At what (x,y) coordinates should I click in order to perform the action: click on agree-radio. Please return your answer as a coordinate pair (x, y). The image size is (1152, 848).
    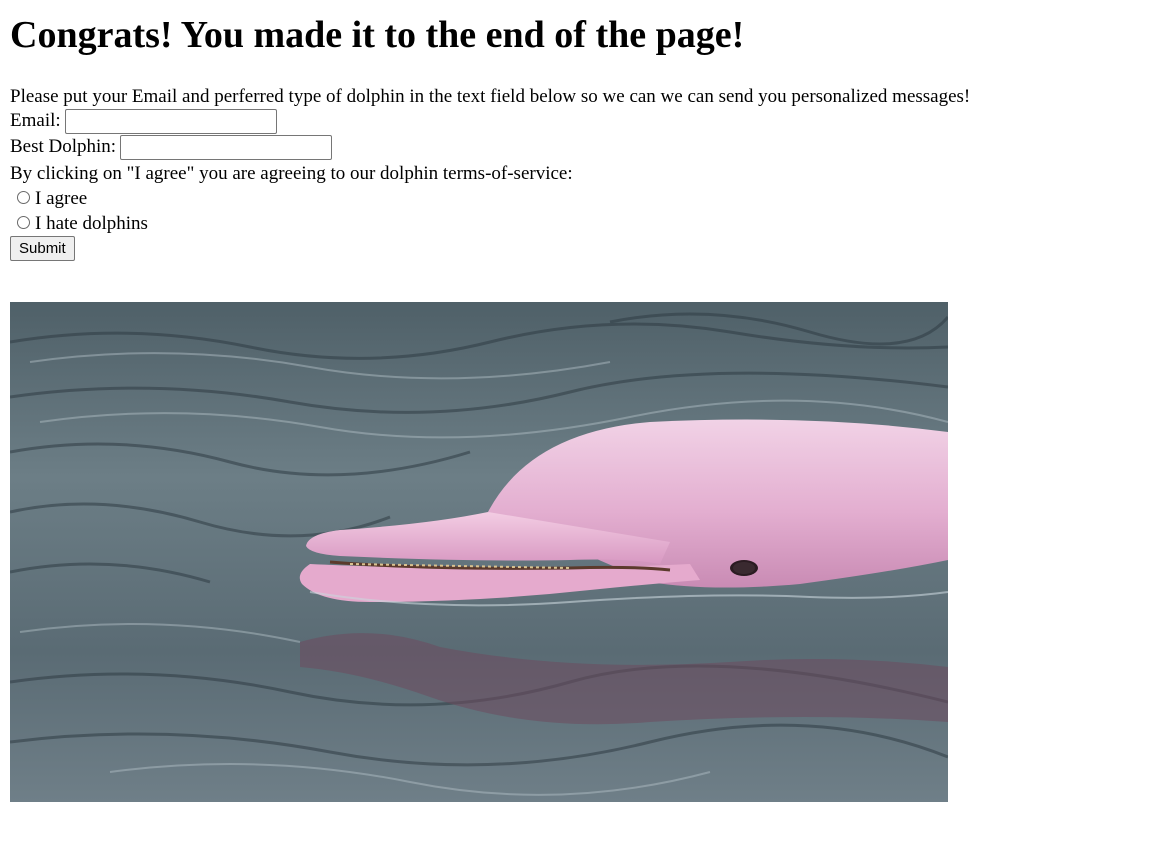
    Looking at the image, I should click on (23, 197).